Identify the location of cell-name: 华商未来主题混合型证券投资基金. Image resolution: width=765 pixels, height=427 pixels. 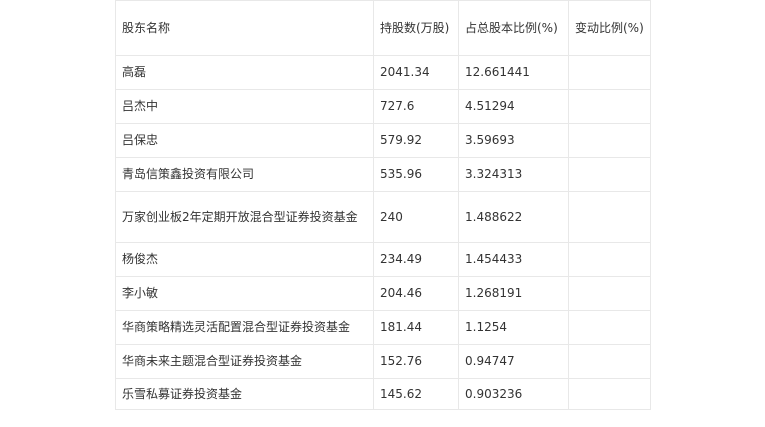
(244, 361).